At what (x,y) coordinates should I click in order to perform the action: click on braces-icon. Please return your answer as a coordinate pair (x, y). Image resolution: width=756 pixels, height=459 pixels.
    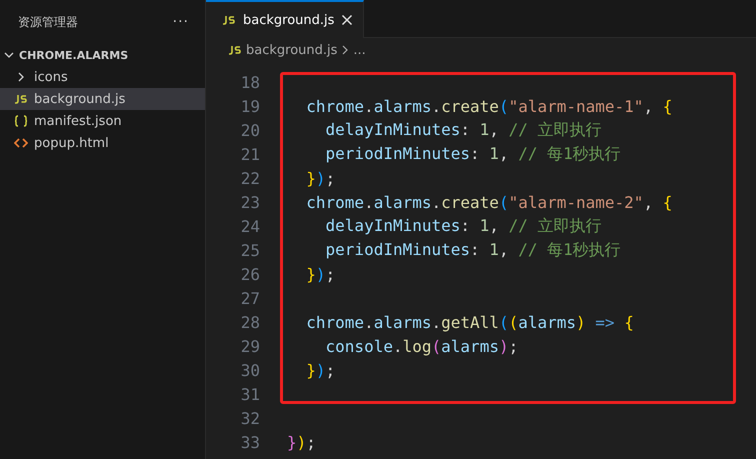
    Looking at the image, I should click on (21, 121).